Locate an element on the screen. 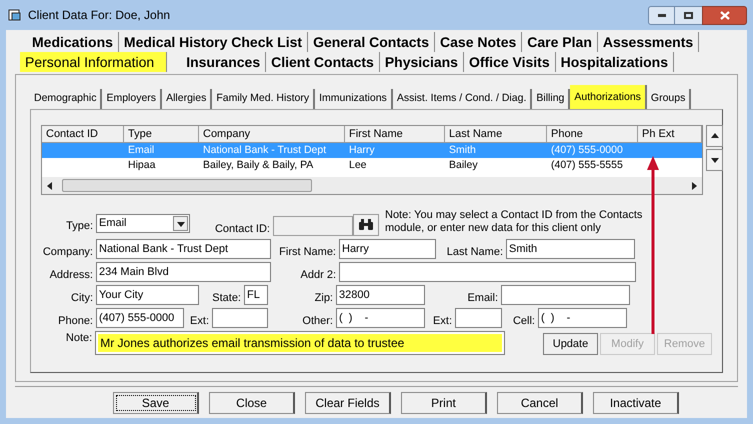 This screenshot has width=753, height=424. field-label: Cell: is located at coordinates (524, 321).